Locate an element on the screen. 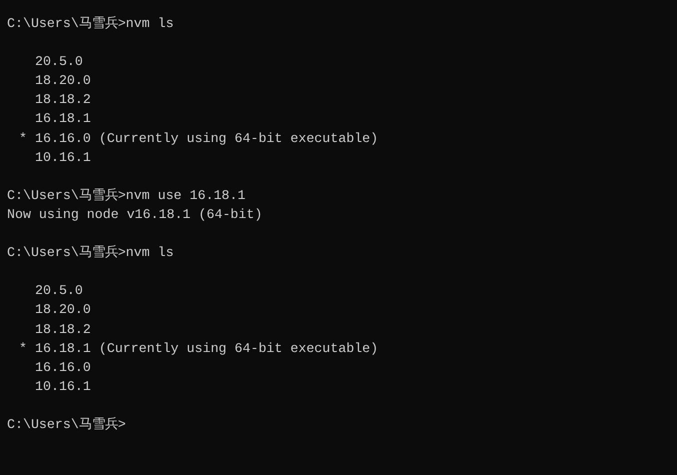 The width and height of the screenshot is (677, 475). output-text: Now using node v16.18.1 (64-bit) is located at coordinates (134, 215).